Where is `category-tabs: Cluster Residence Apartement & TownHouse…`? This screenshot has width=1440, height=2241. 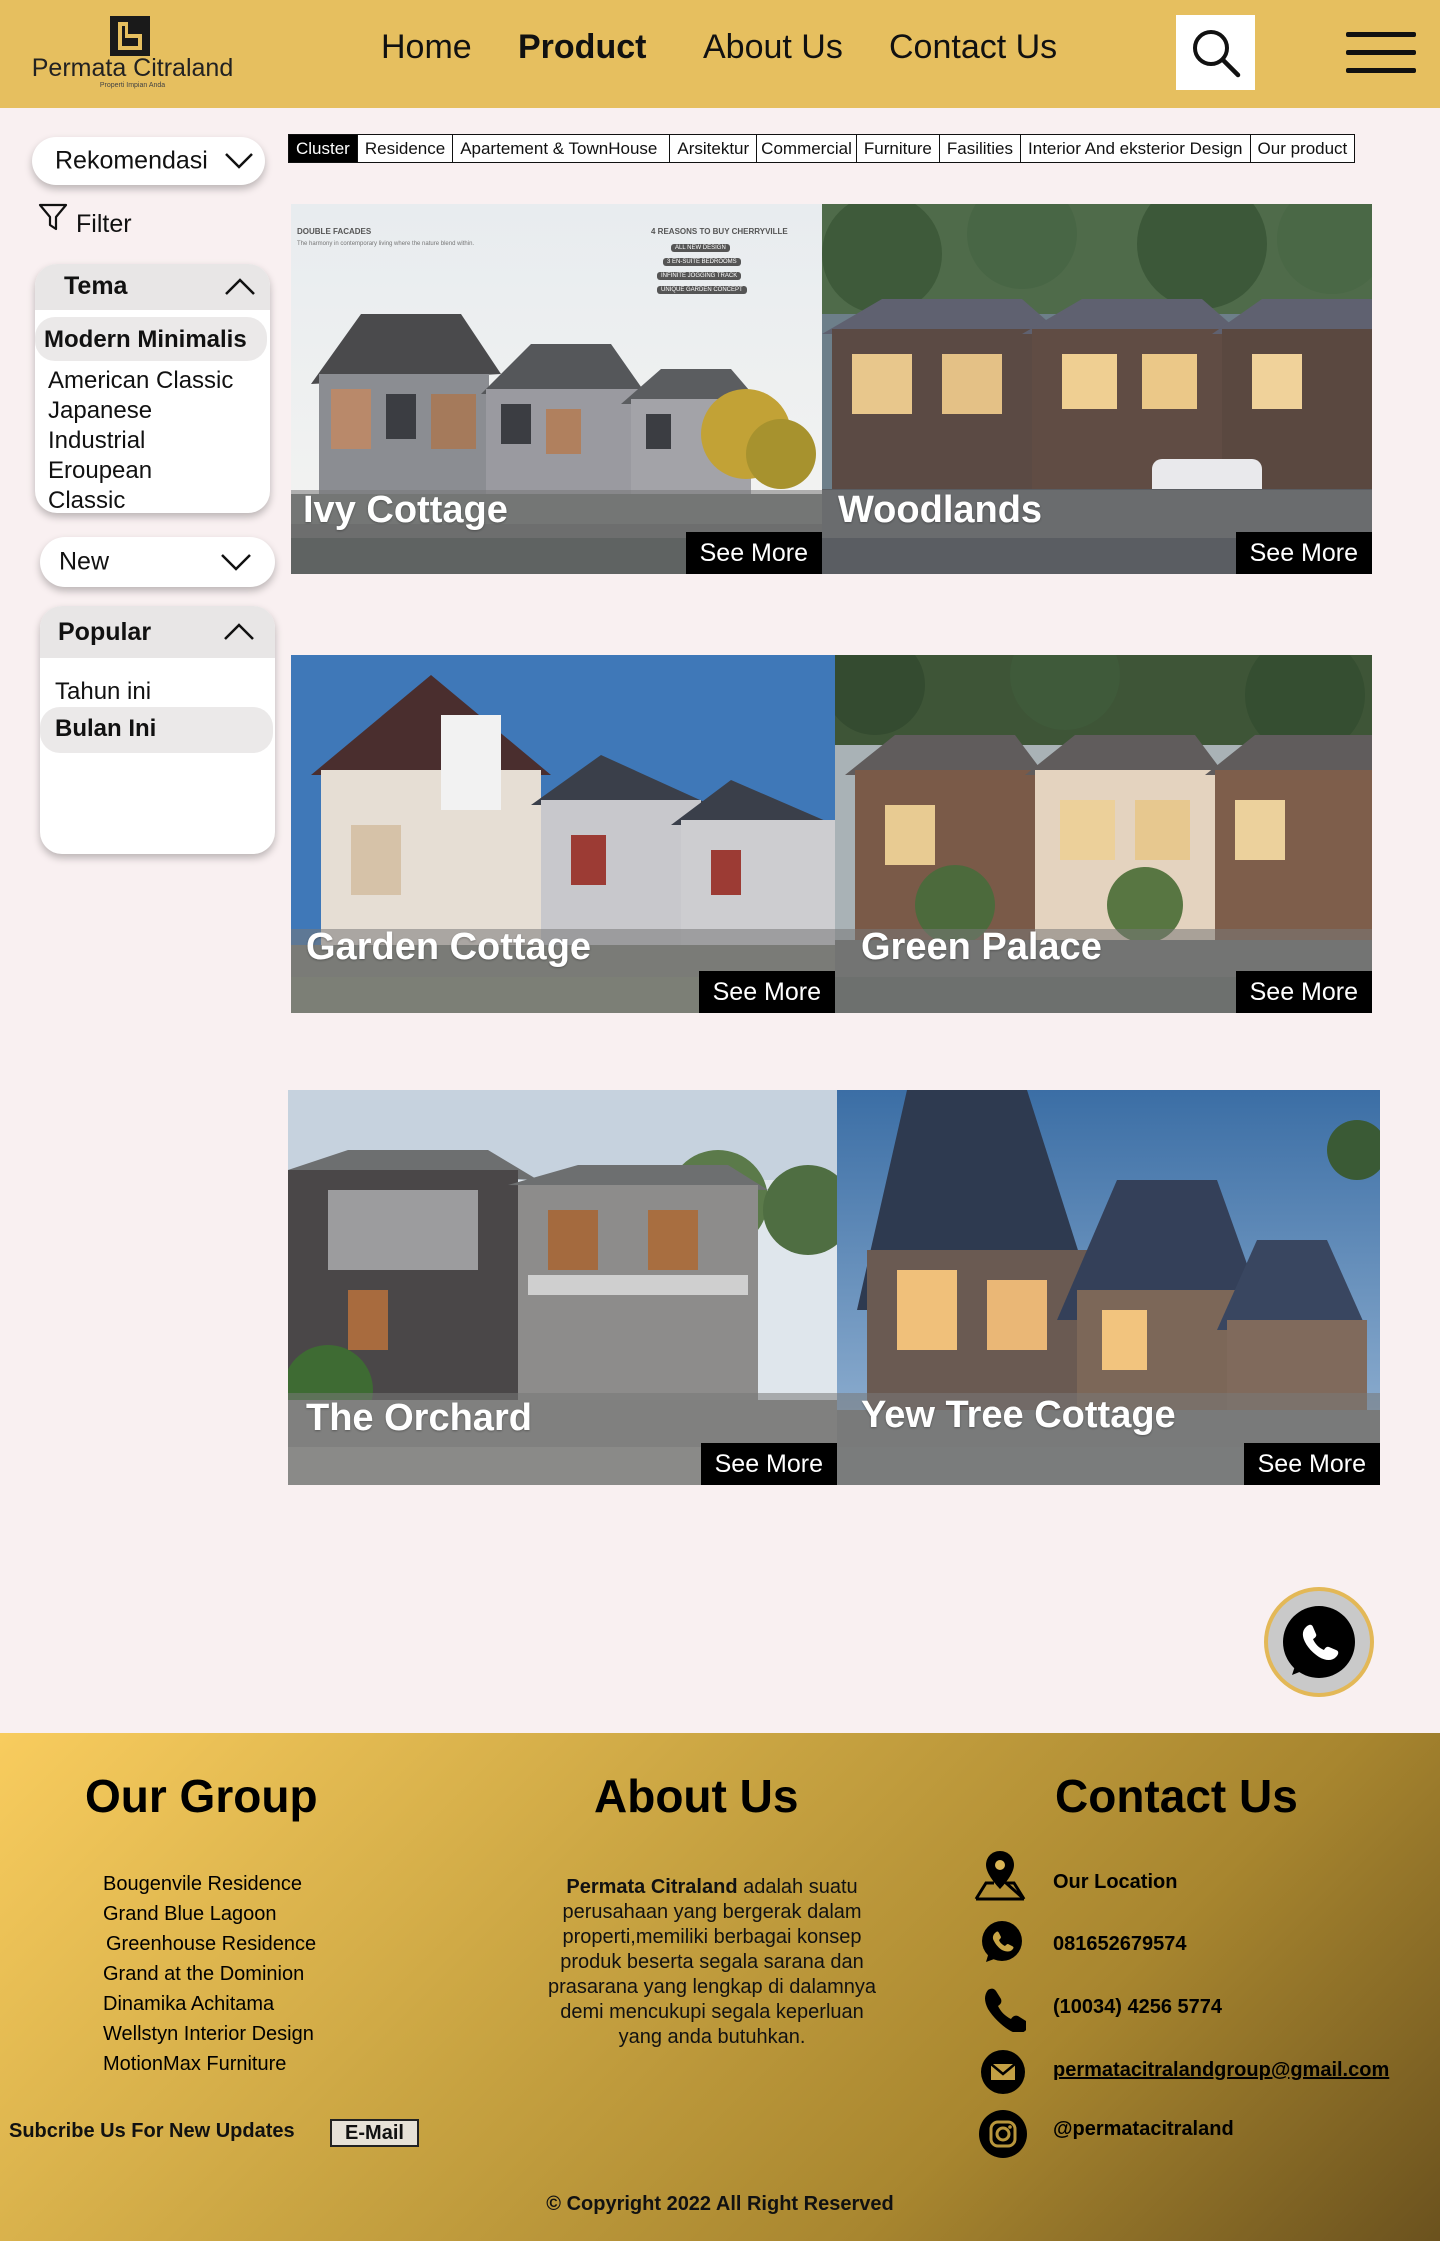
category-tabs: Cluster Residence Apartement & TownHouse… is located at coordinates (822, 148).